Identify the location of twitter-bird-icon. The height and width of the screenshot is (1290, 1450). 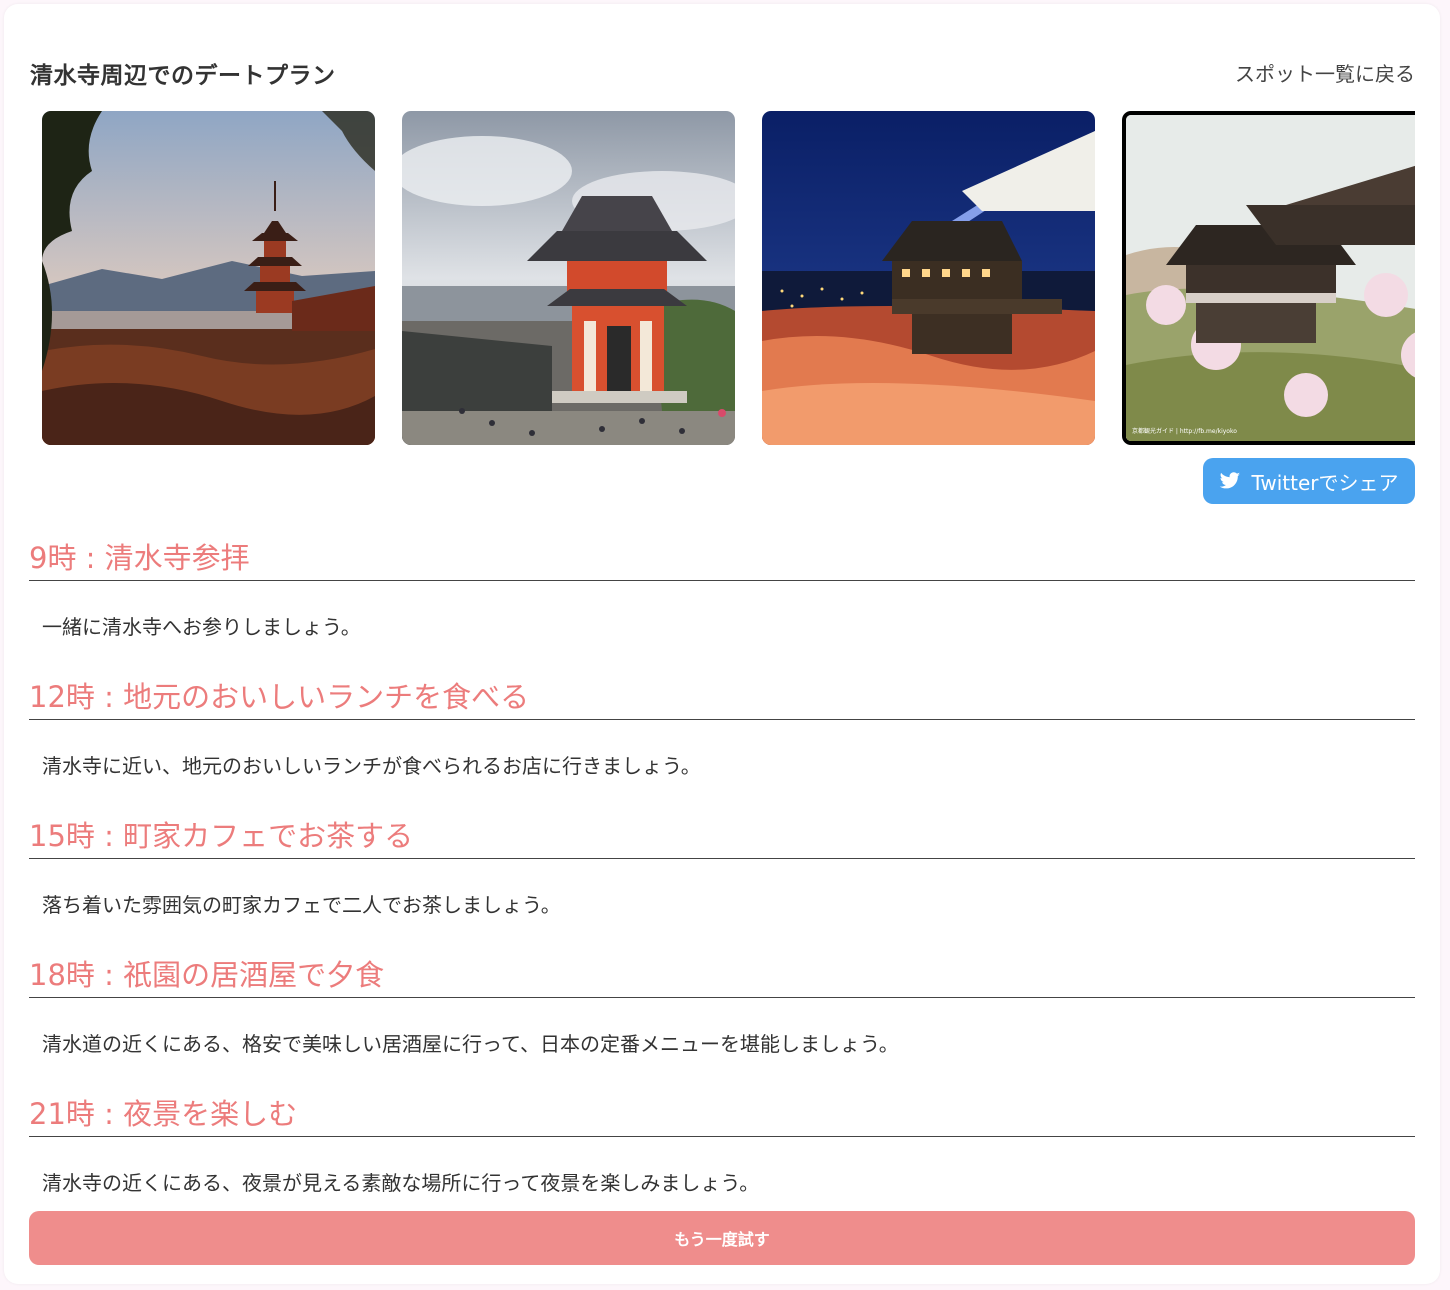
(1230, 480).